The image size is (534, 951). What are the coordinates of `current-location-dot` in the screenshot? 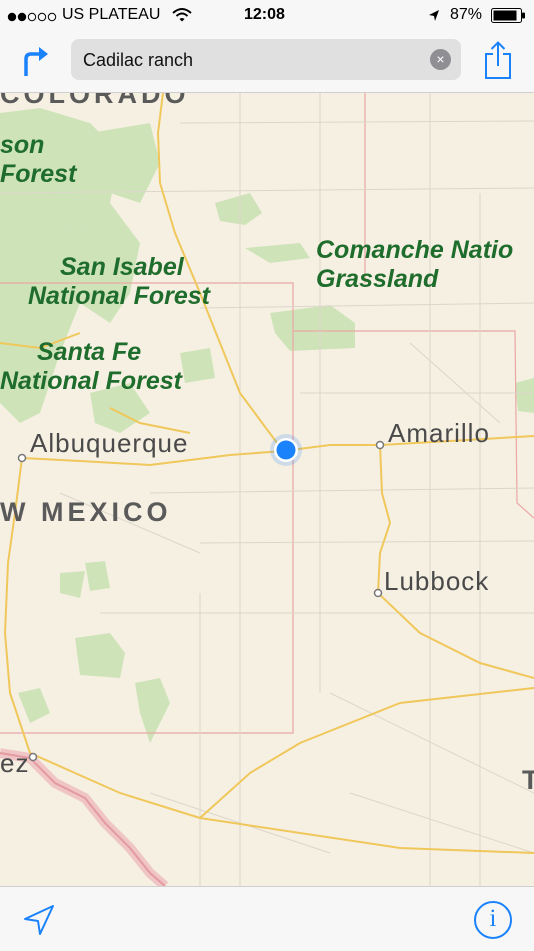 It's located at (286, 450).